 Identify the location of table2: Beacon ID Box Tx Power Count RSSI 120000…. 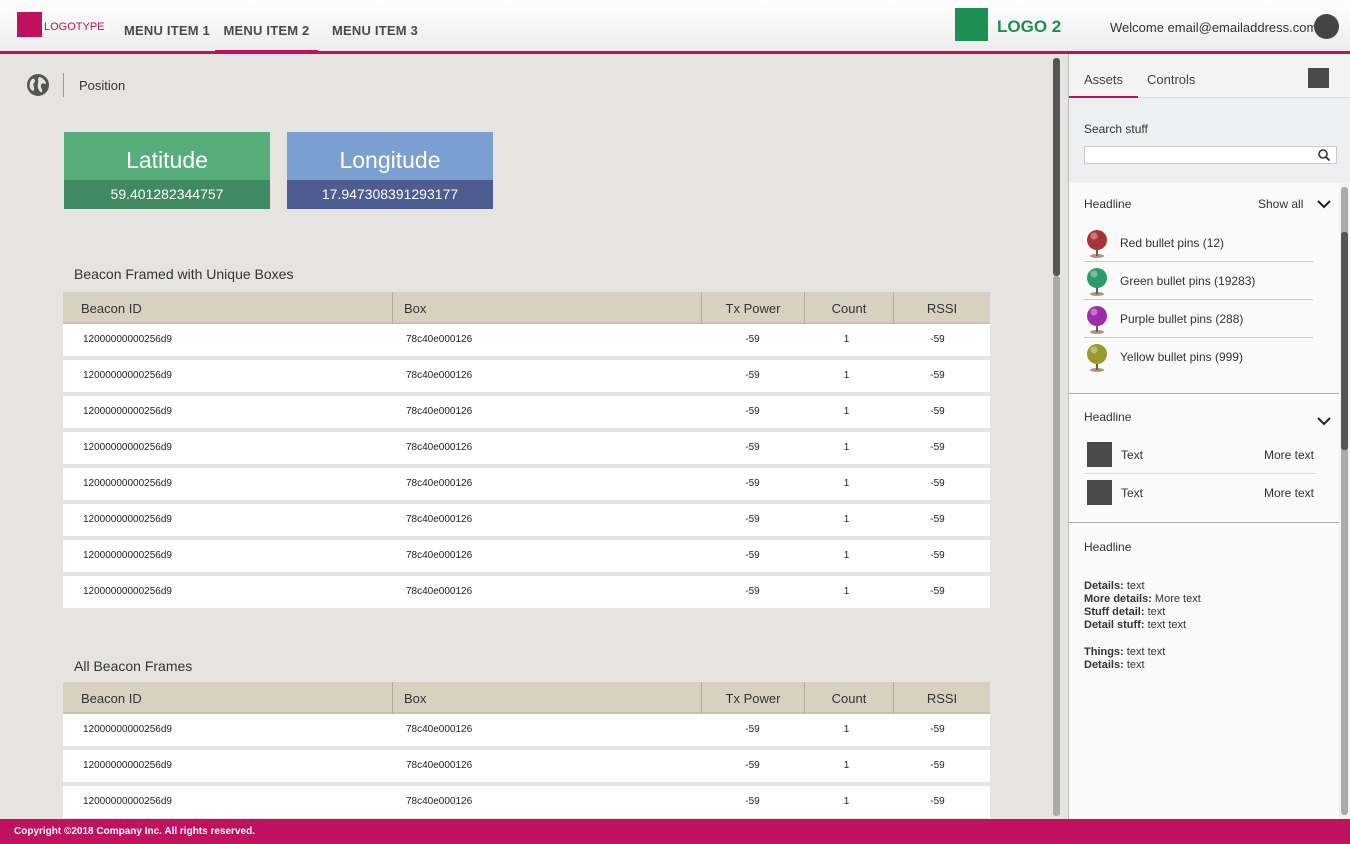
(526, 750).